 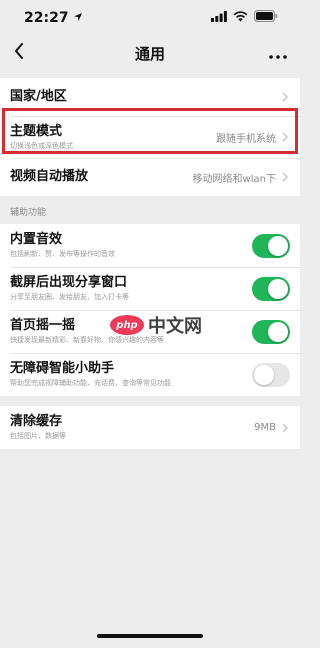 I want to click on signal-icon, so click(x=219, y=18).